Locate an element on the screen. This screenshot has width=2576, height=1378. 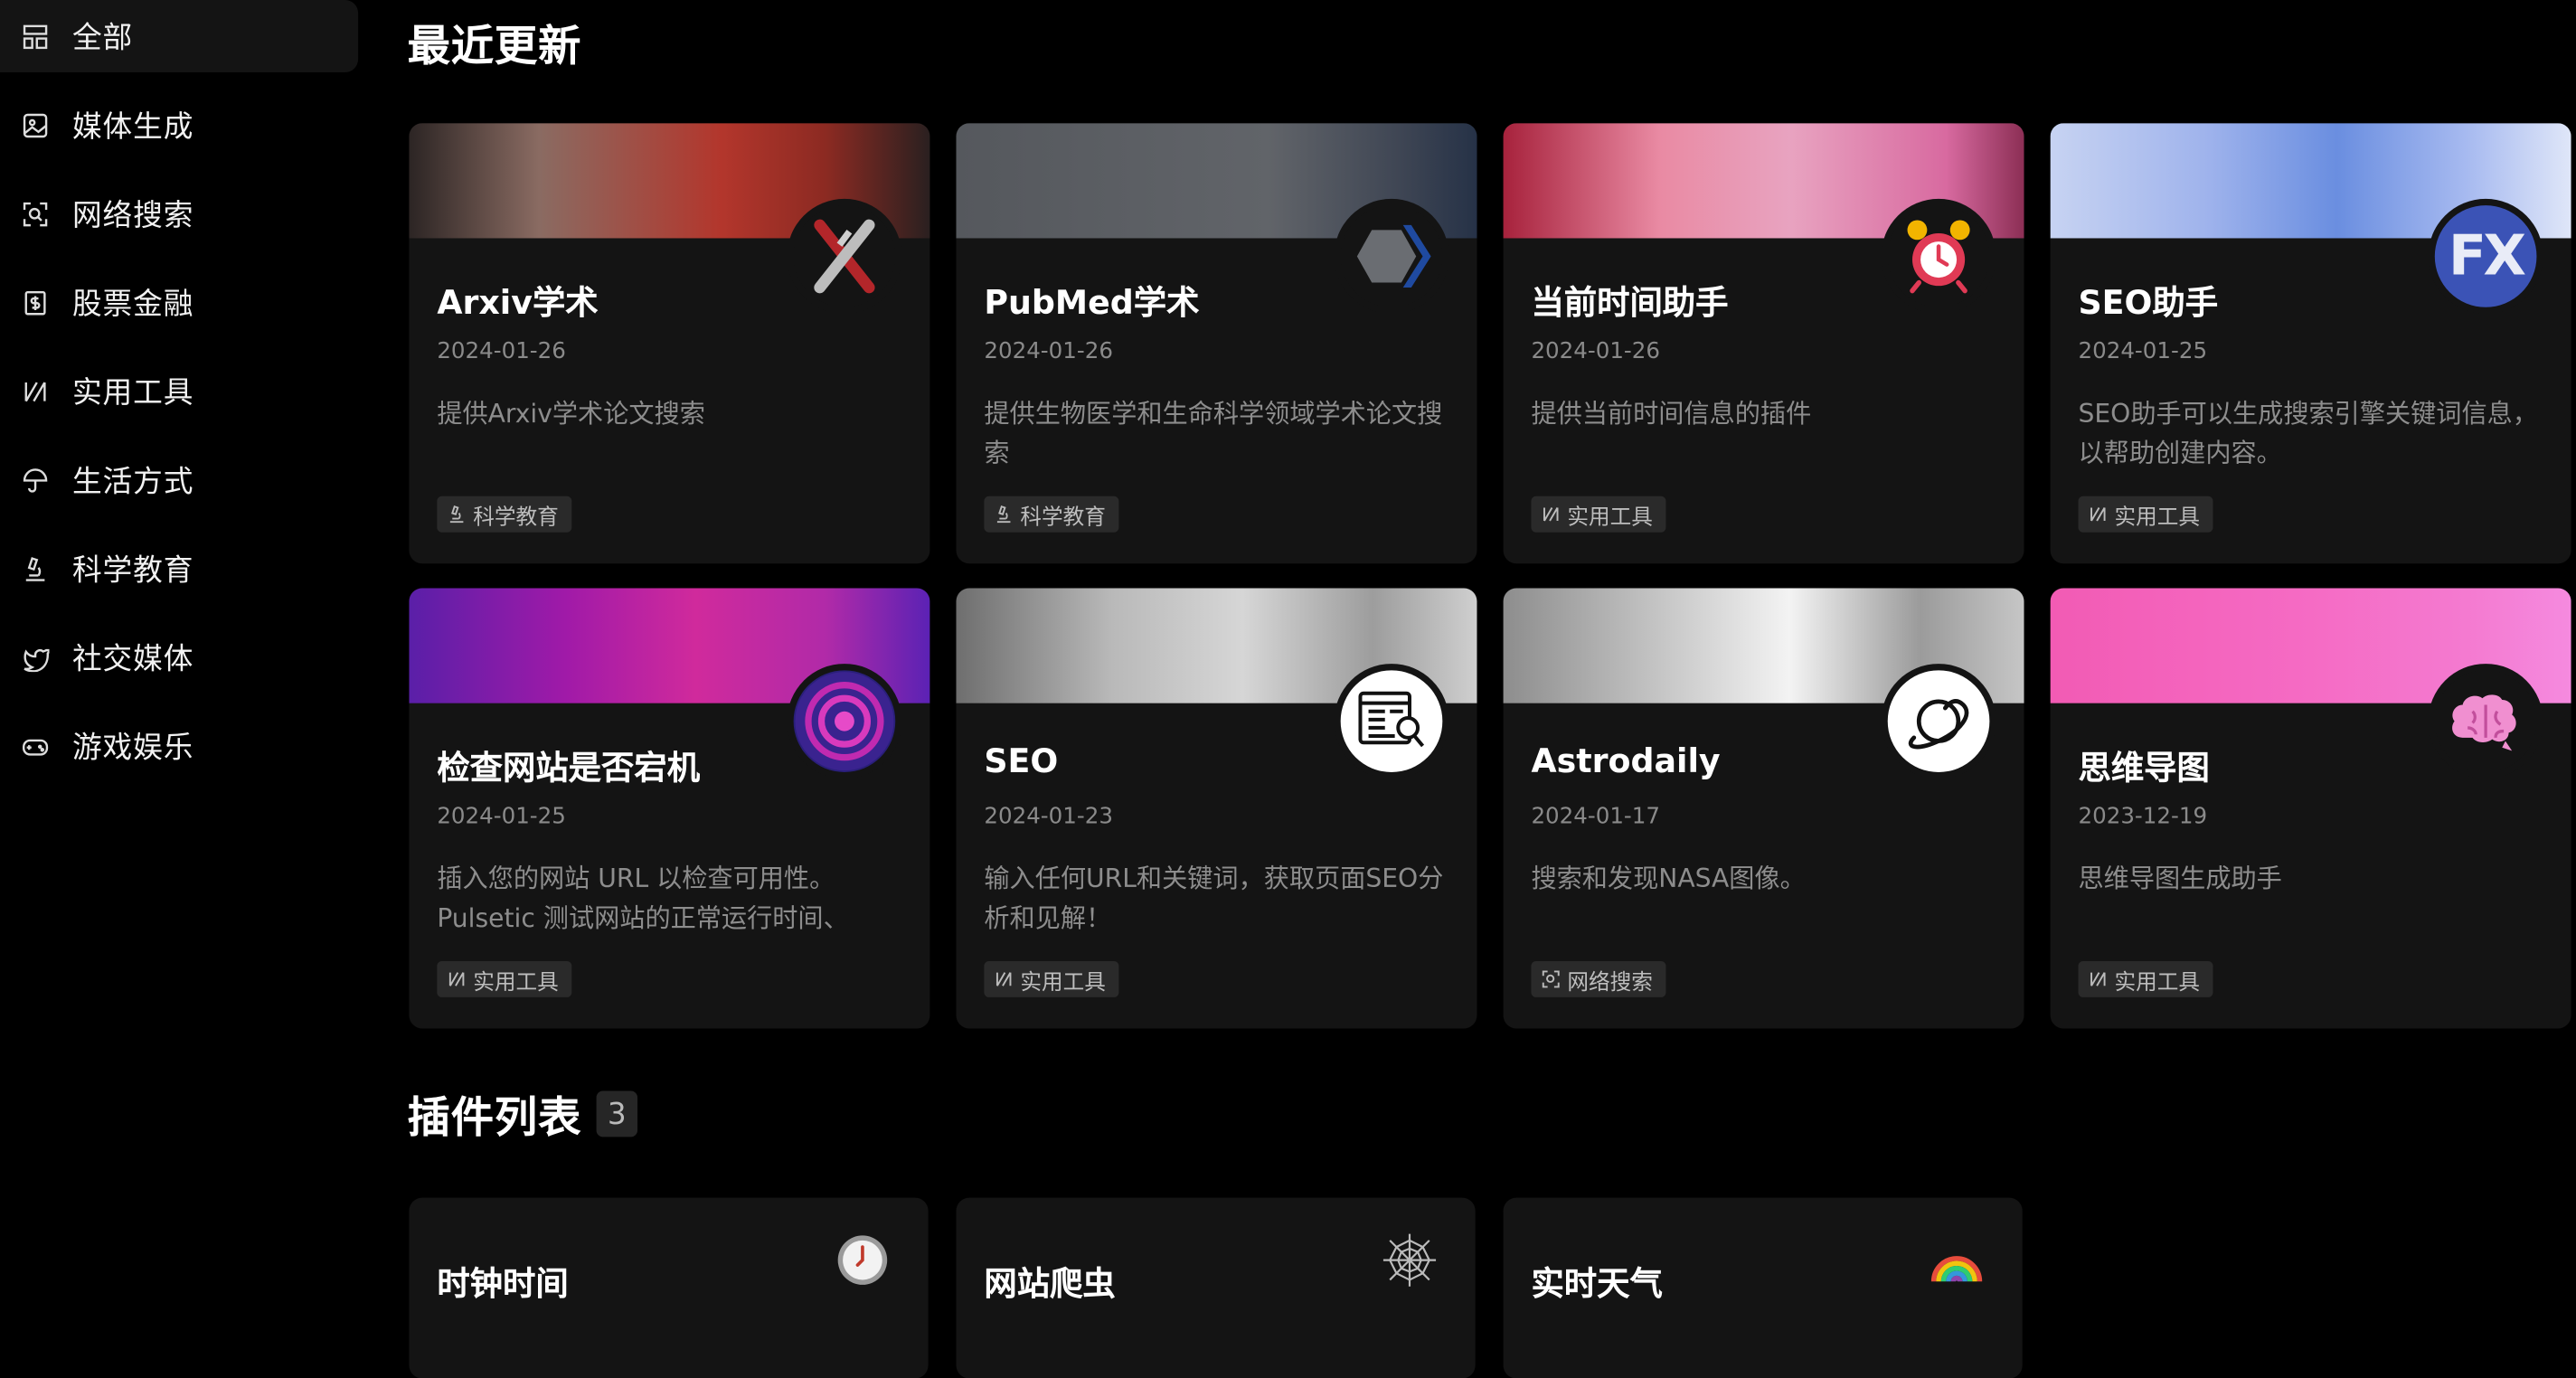
sidebar-item-lifestyle: 生活方式 is located at coordinates (179, 480).